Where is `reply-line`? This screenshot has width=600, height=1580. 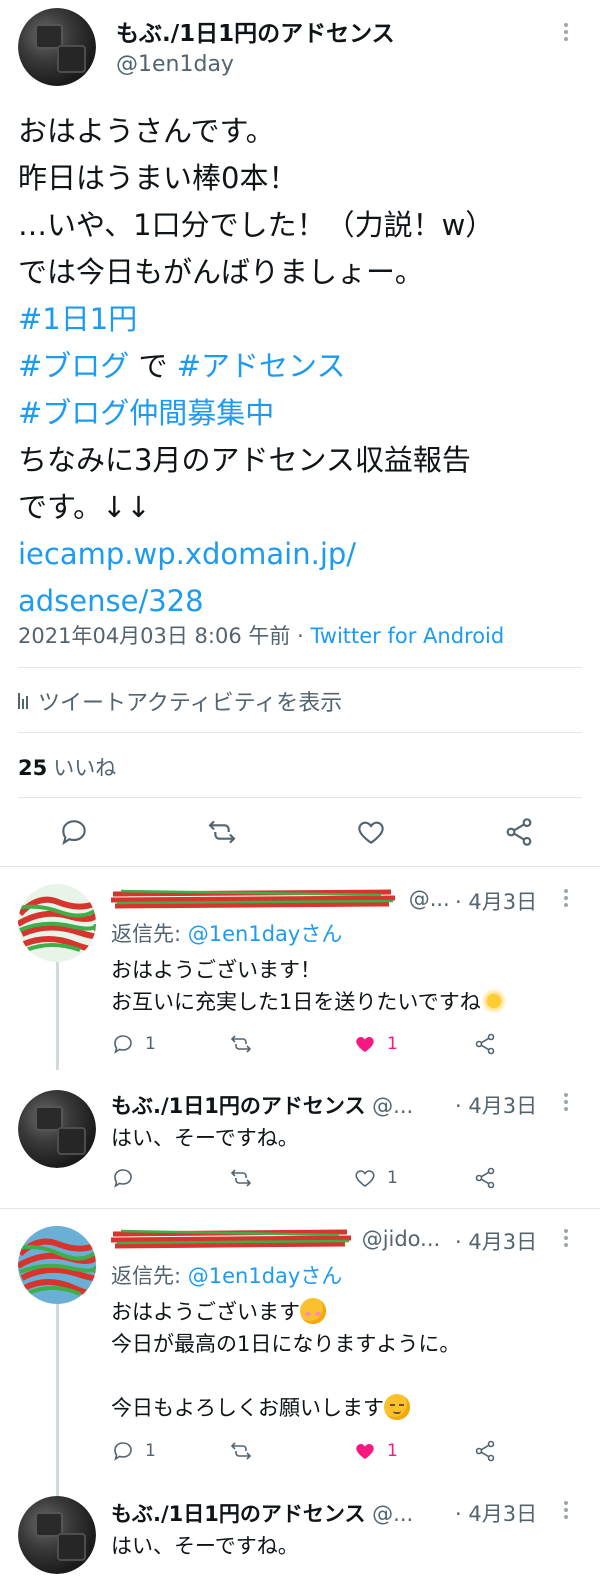
reply-line is located at coordinates (285, 1376).